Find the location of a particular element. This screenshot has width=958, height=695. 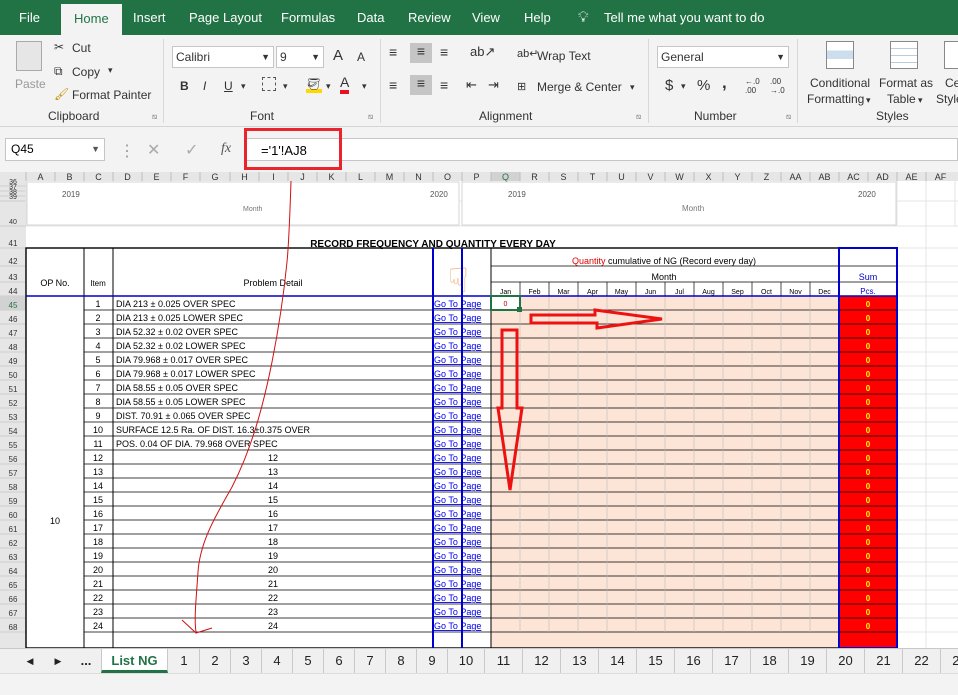

column-header-AB: AB is located at coordinates (824, 177).